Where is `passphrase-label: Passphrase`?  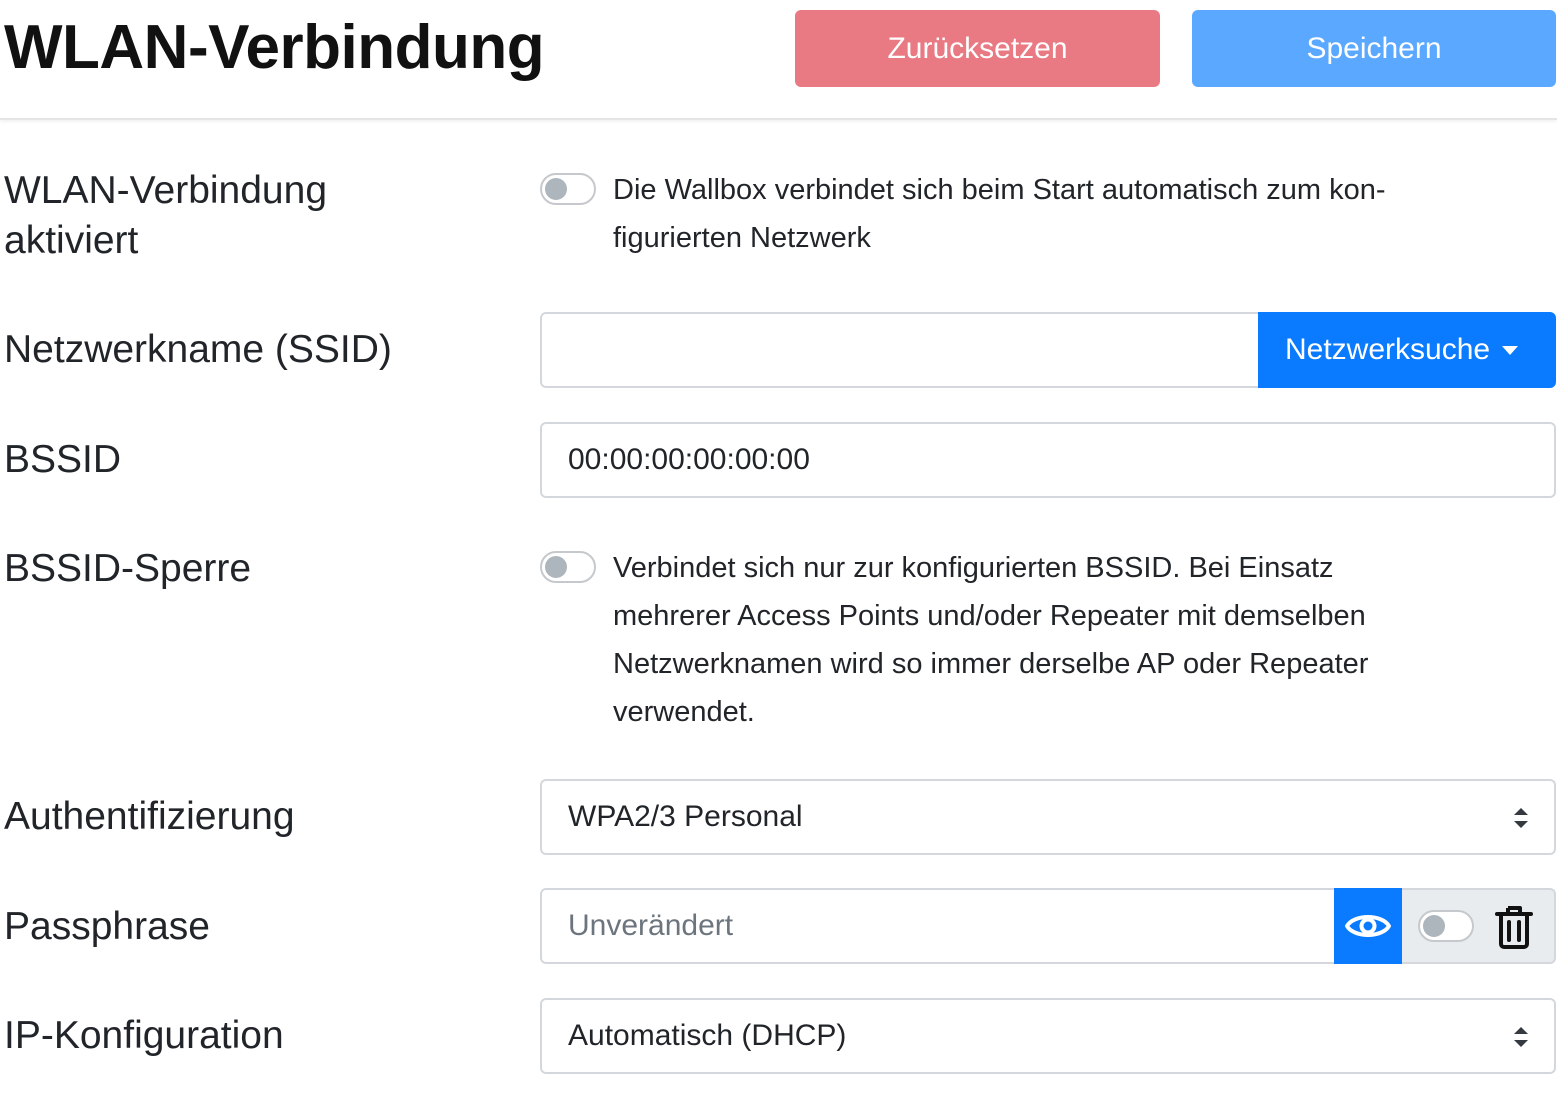 passphrase-label: Passphrase is located at coordinates (107, 926).